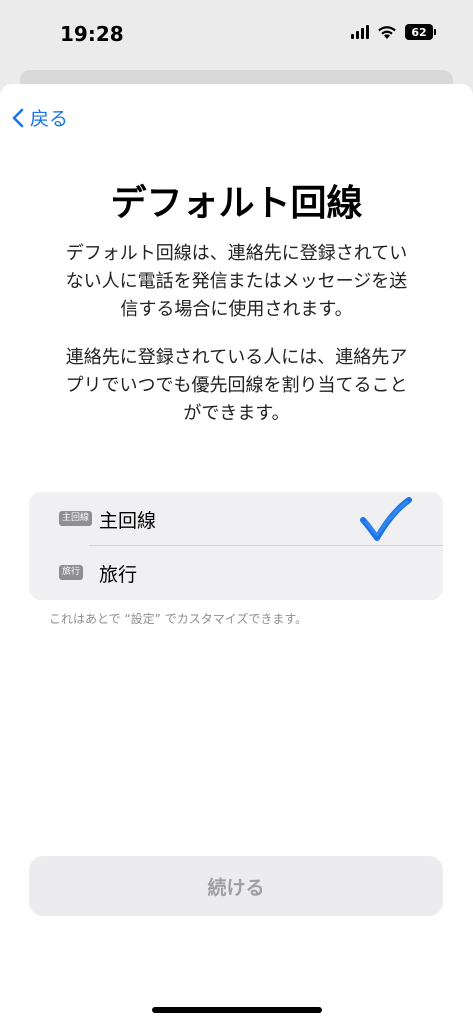 This screenshot has height=1024, width=473. I want to click on line-options-list: 主回線 主回線 旅行 旅行, so click(236, 546).